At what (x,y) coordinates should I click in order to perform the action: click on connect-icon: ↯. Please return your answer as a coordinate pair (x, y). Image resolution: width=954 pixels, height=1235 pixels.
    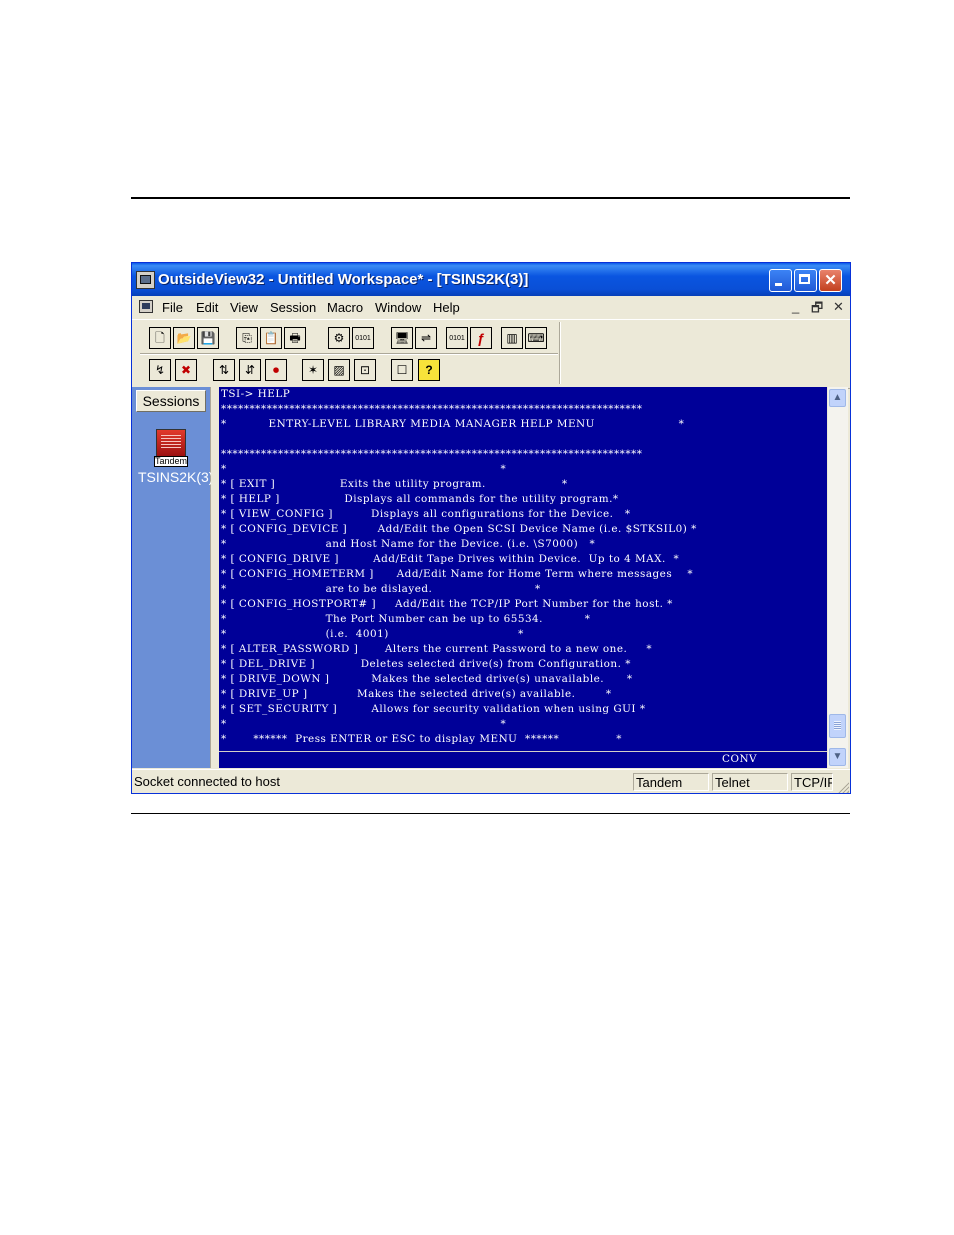
    Looking at the image, I should click on (160, 370).